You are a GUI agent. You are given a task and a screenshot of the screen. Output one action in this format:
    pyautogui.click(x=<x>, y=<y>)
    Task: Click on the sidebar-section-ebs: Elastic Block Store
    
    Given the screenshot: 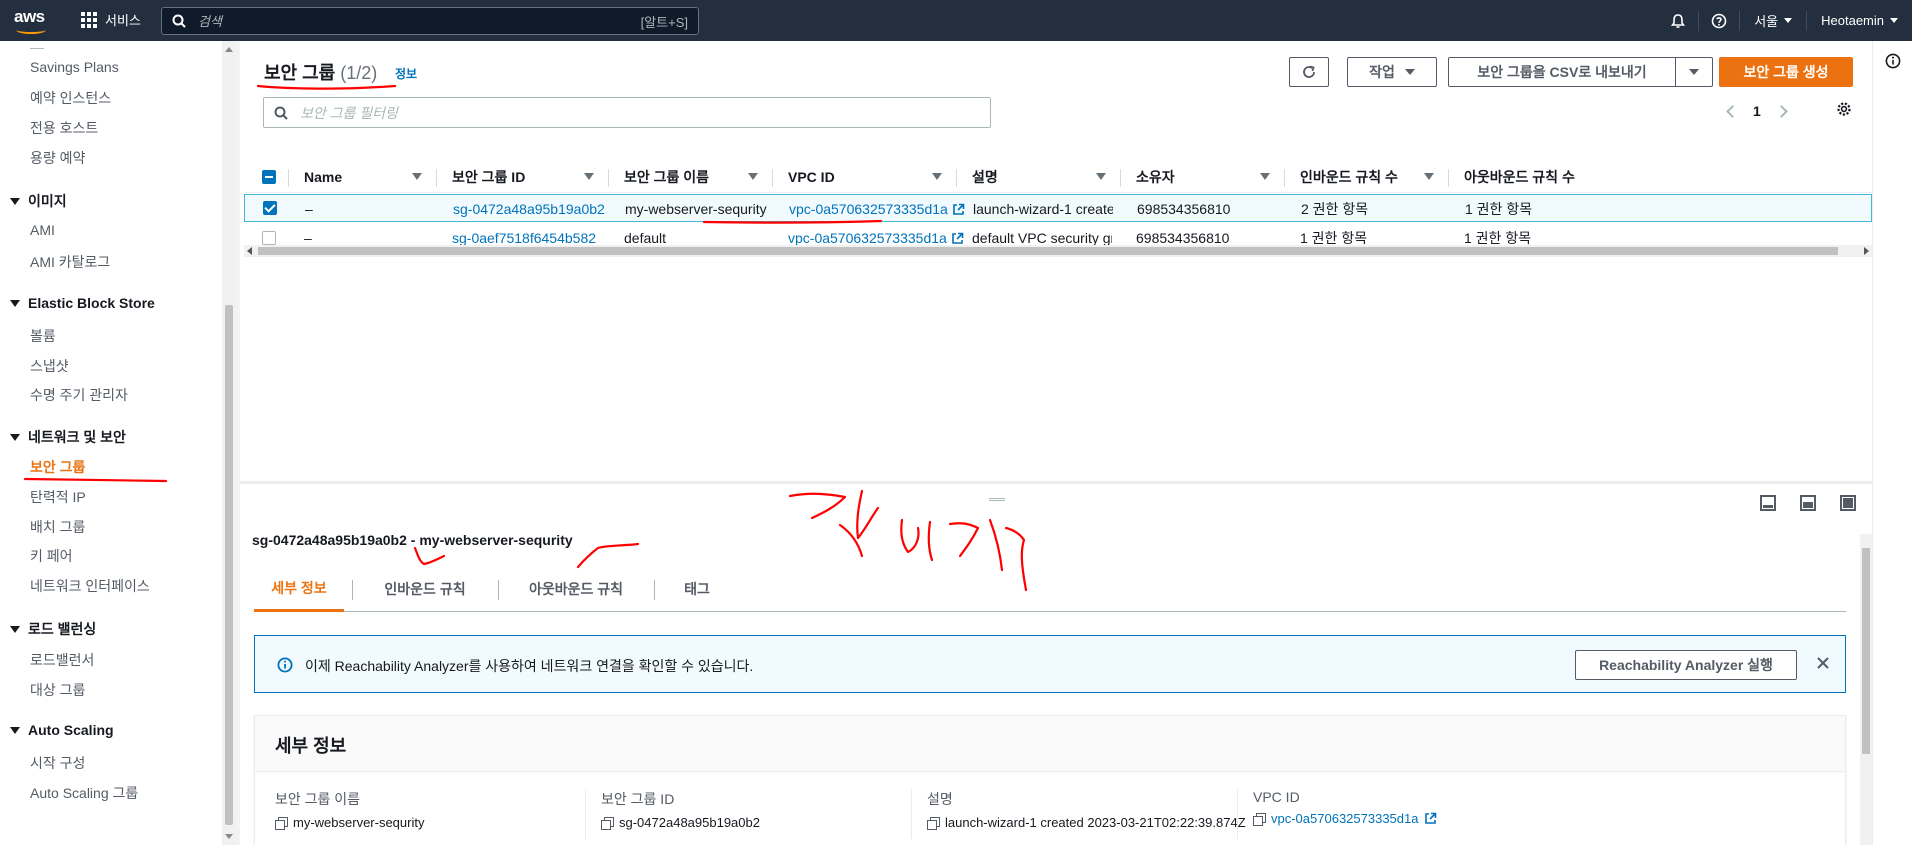 What is the action you would take?
    pyautogui.click(x=82, y=303)
    